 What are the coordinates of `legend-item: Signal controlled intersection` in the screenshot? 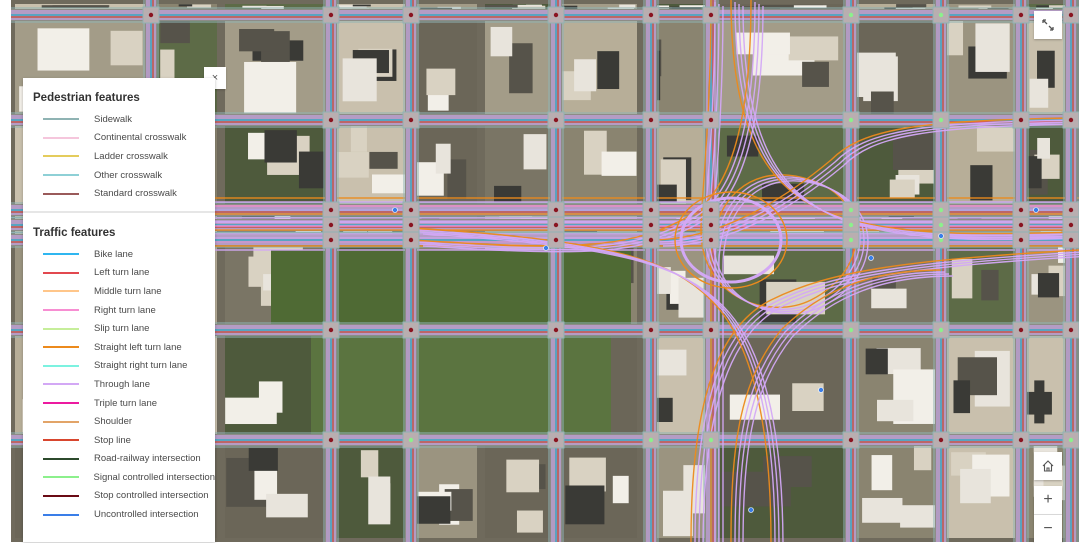 It's located at (124, 477).